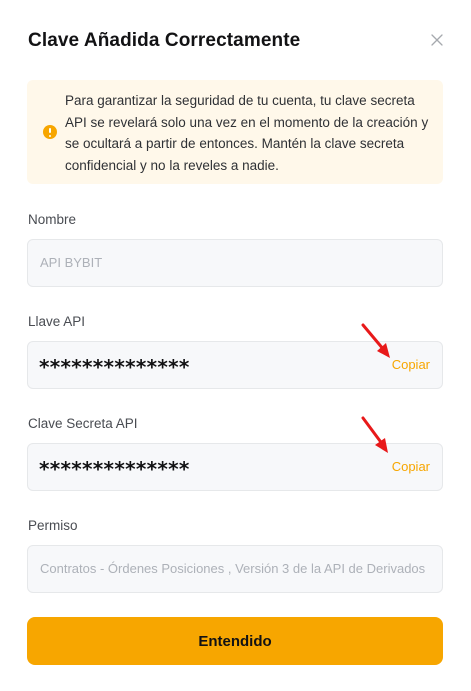 This screenshot has width=471, height=691. Describe the element at coordinates (235, 263) in the screenshot. I see `name-field: API BYBIT` at that location.